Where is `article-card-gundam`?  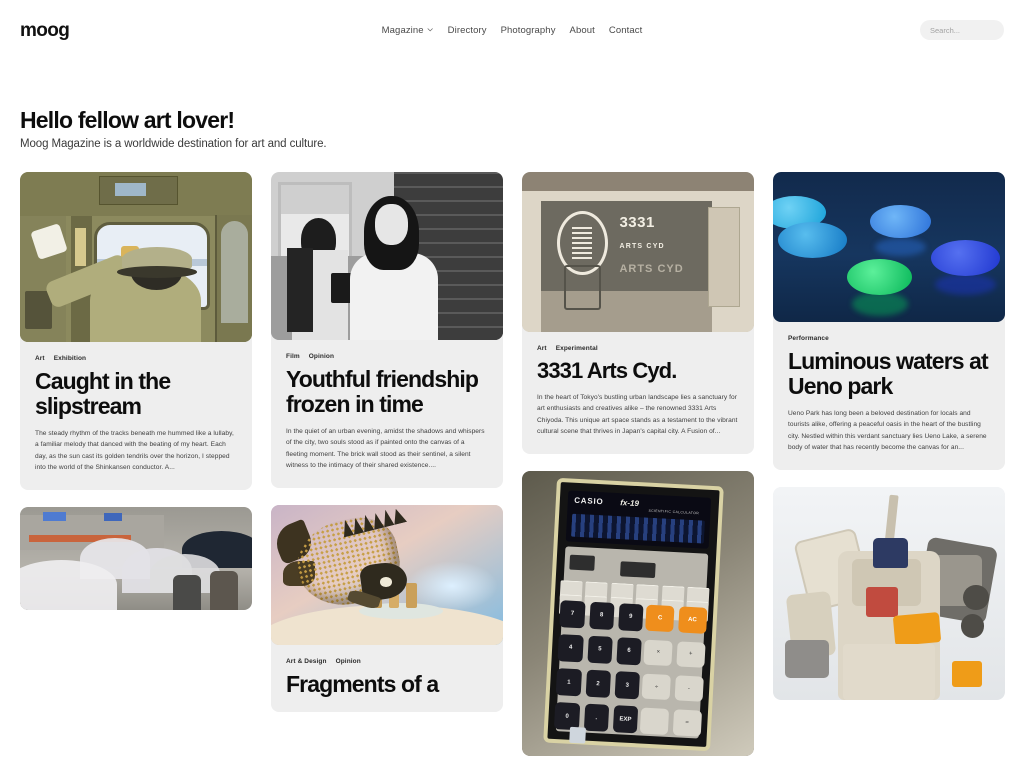
article-card-gundam is located at coordinates (889, 593).